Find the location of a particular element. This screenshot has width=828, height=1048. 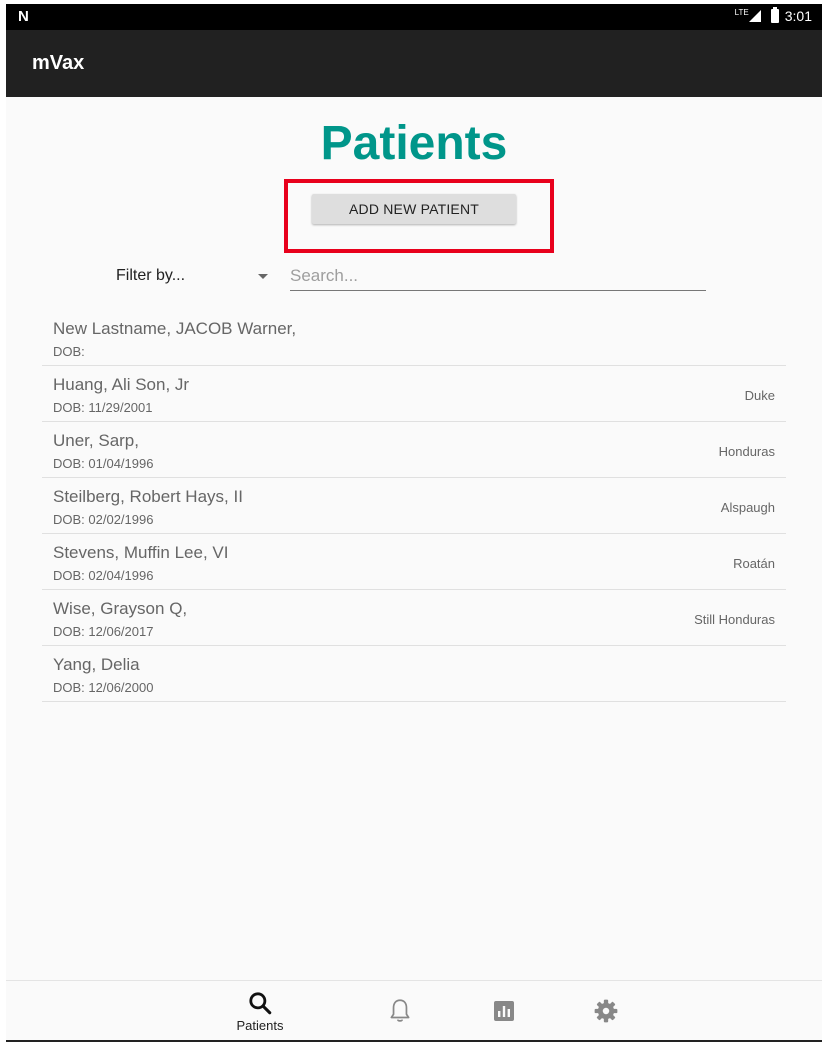

patient-row: New Lastname, JACOB Warner, DOB: is located at coordinates (414, 338).